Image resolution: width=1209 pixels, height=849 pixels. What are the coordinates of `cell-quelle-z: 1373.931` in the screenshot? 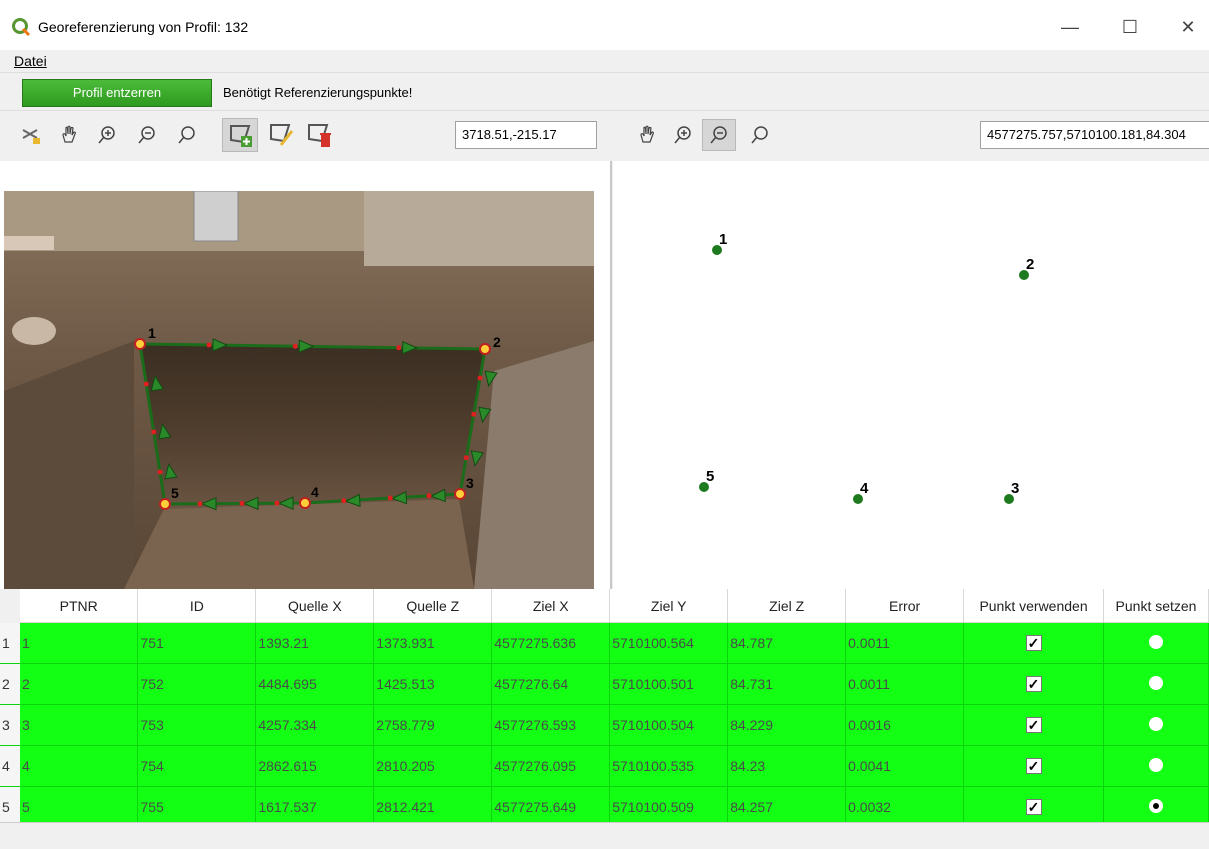 It's located at (433, 643).